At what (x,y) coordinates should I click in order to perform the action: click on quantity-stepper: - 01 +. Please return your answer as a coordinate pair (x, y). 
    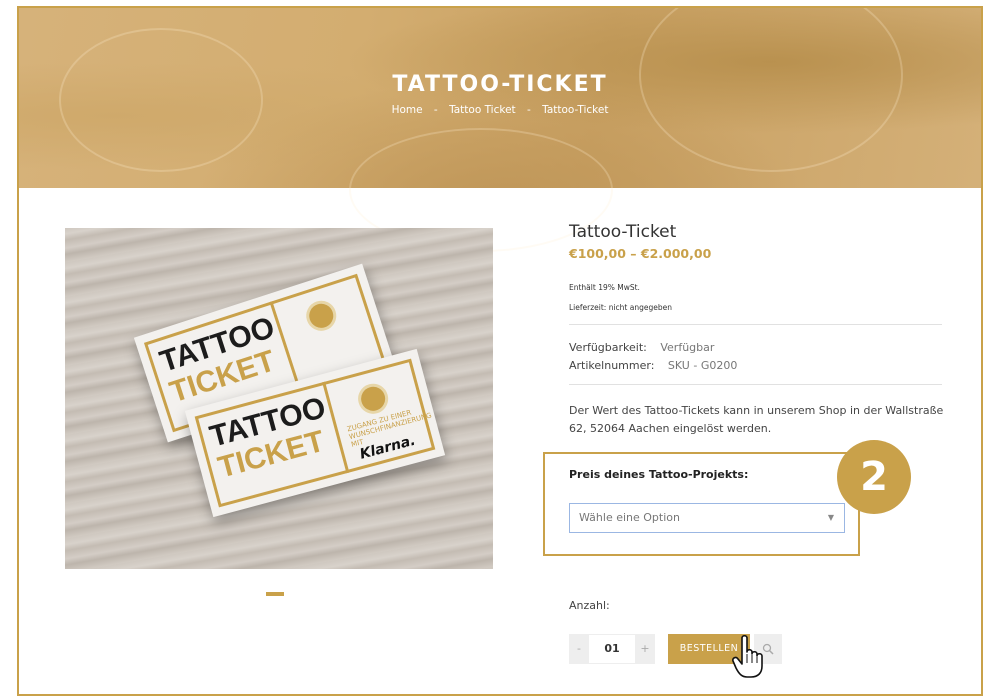
    Looking at the image, I should click on (612, 649).